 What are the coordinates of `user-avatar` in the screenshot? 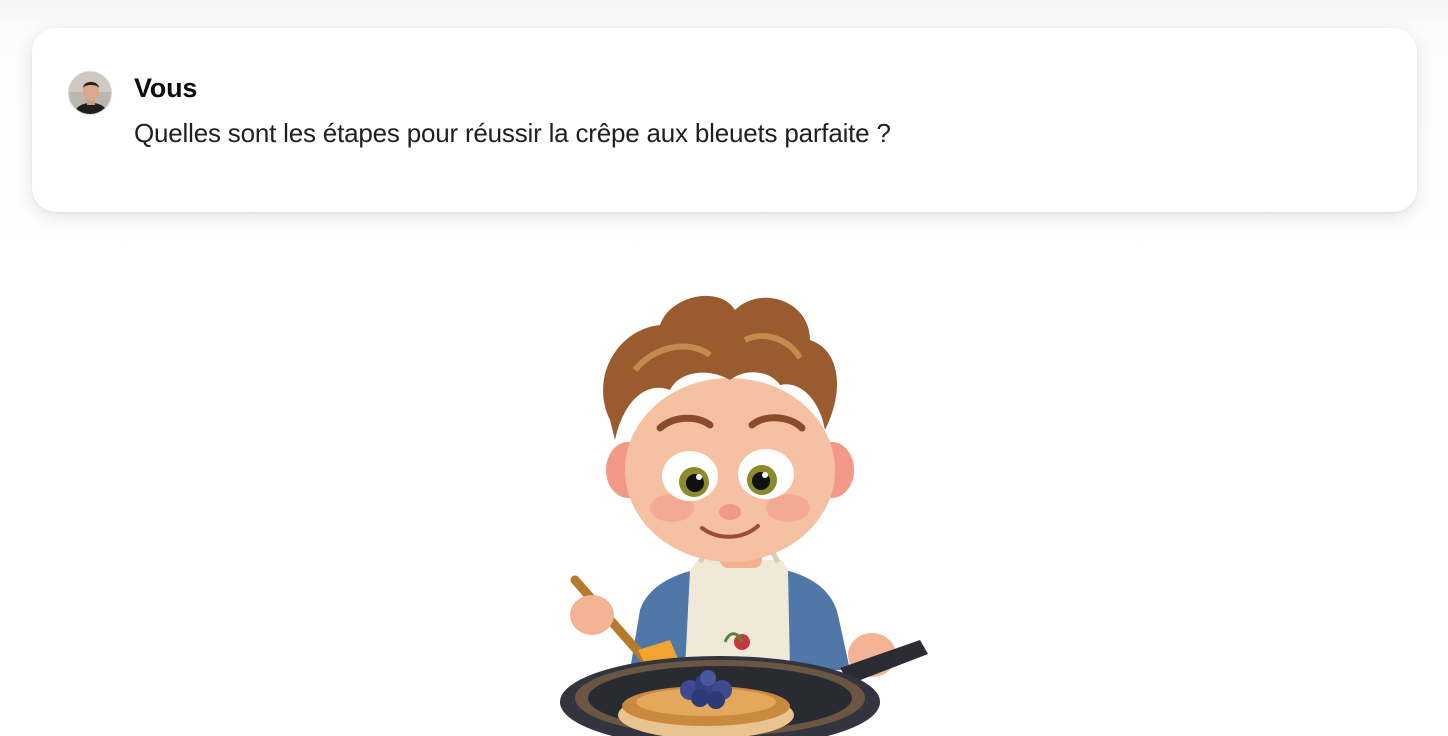 It's located at (90, 93).